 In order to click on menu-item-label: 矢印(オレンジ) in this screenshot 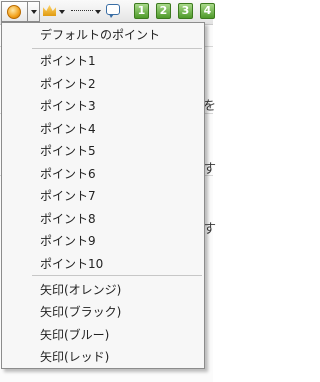, I will do `click(81, 290)`.